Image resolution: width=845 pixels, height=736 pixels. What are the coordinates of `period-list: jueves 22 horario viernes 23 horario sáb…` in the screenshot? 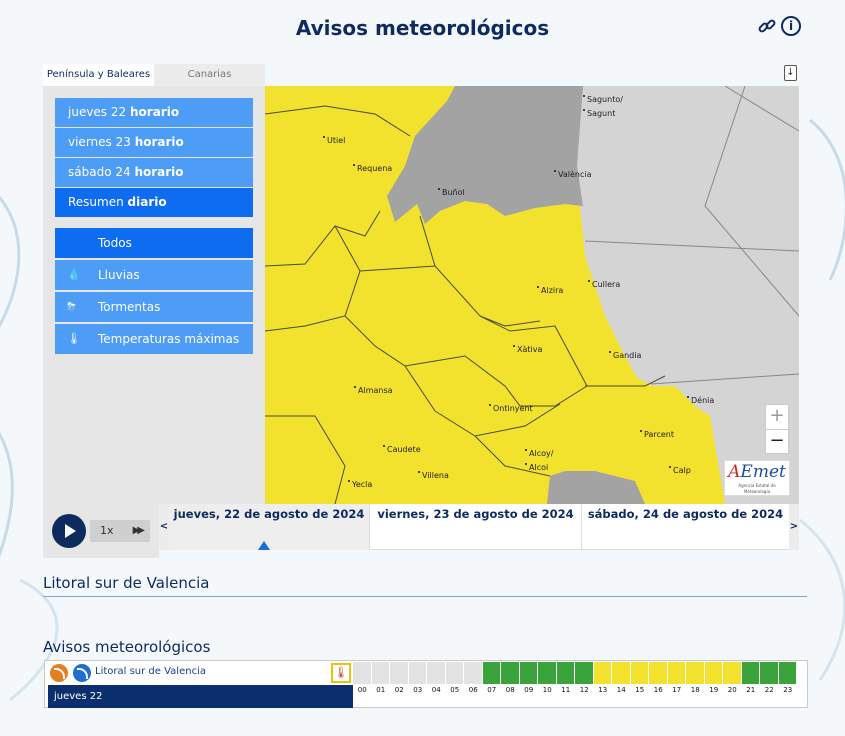 It's located at (154, 158).